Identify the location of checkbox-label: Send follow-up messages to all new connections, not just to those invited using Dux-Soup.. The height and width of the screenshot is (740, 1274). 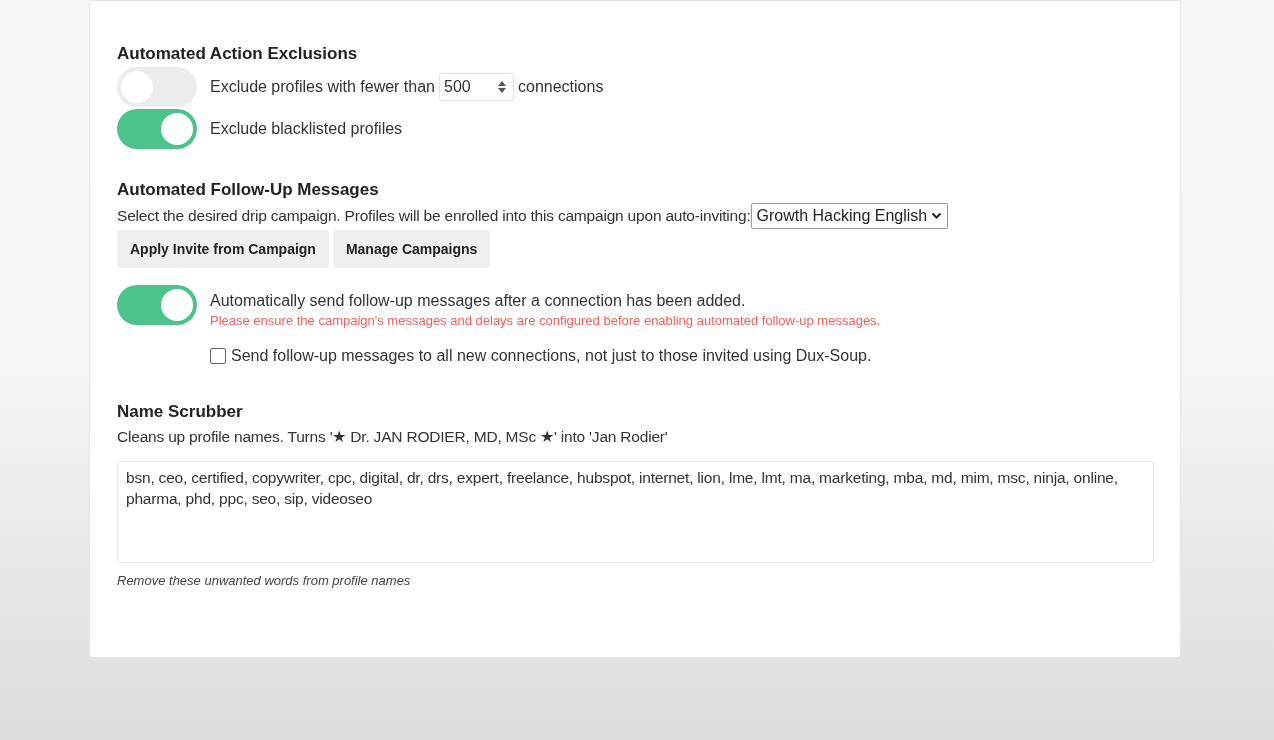
(551, 356).